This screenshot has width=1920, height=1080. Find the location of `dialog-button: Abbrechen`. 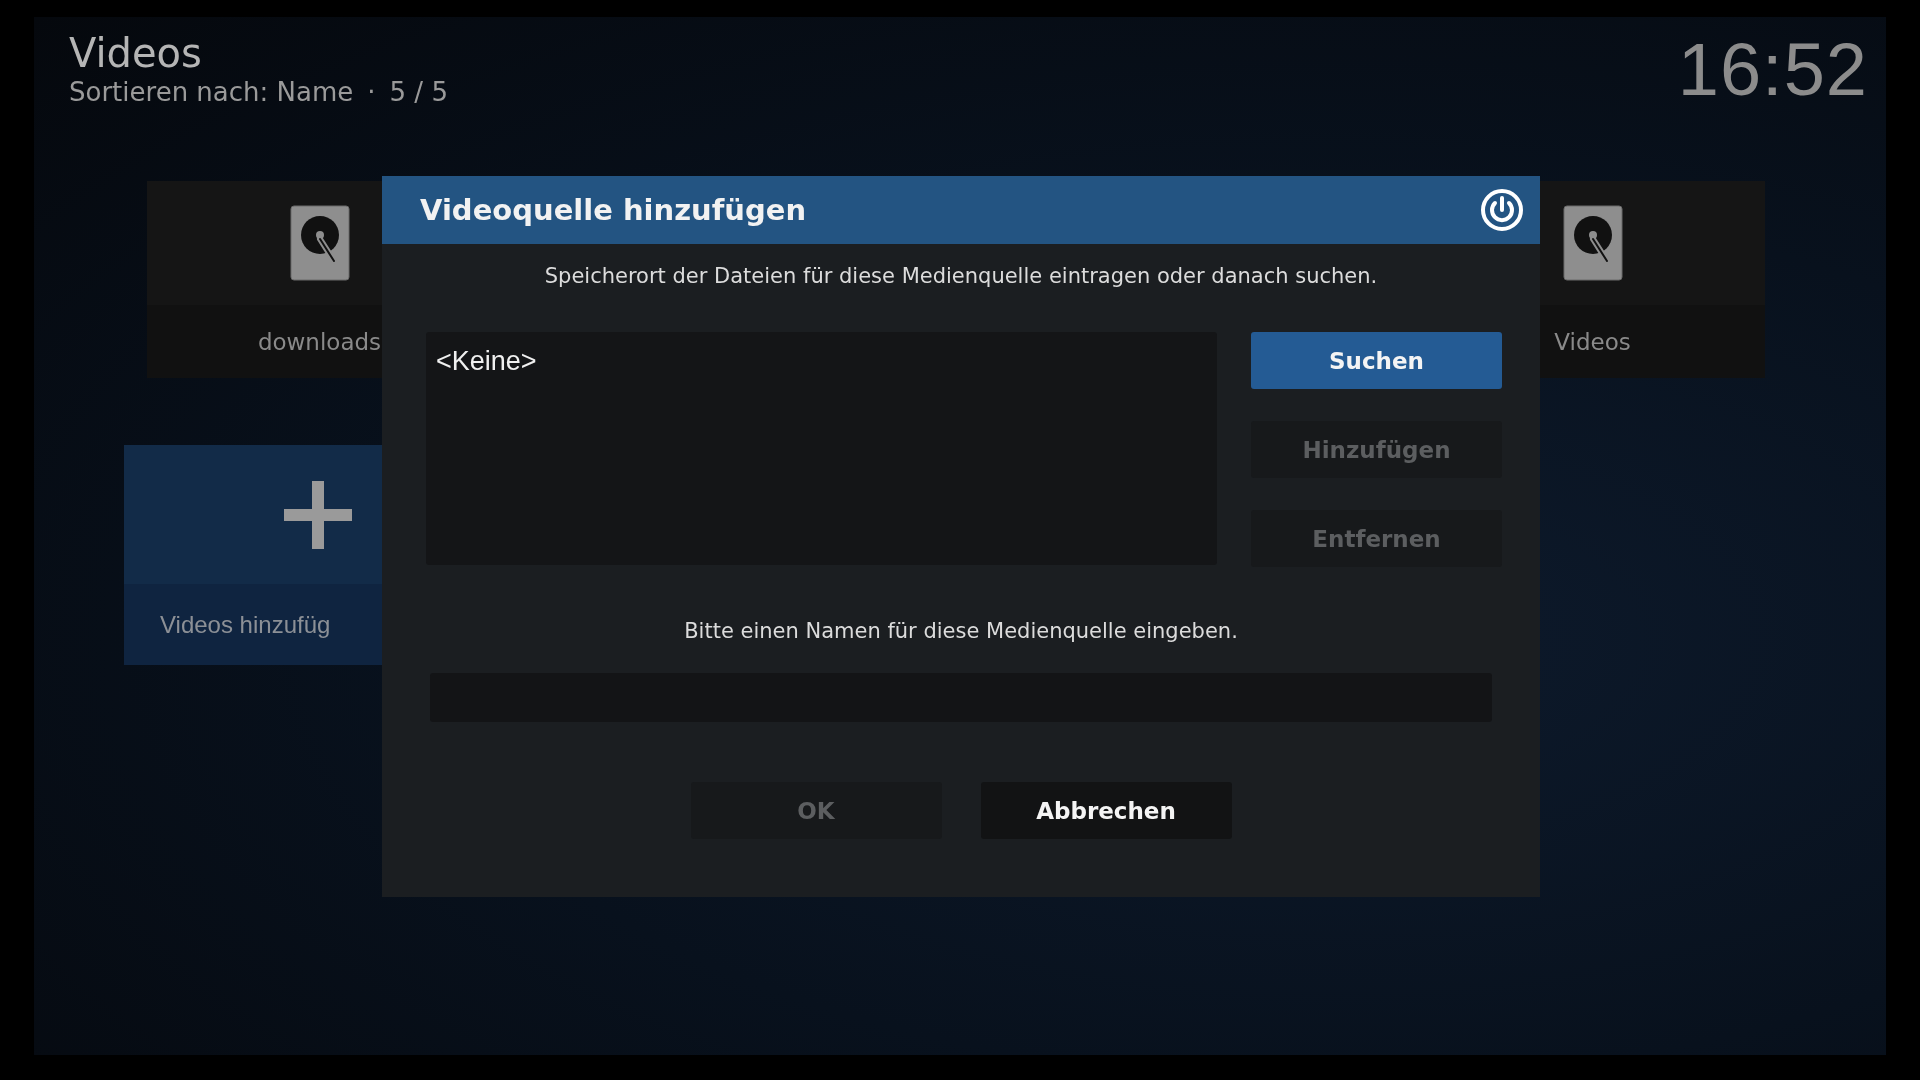

dialog-button: Abbrechen is located at coordinates (1106, 810).